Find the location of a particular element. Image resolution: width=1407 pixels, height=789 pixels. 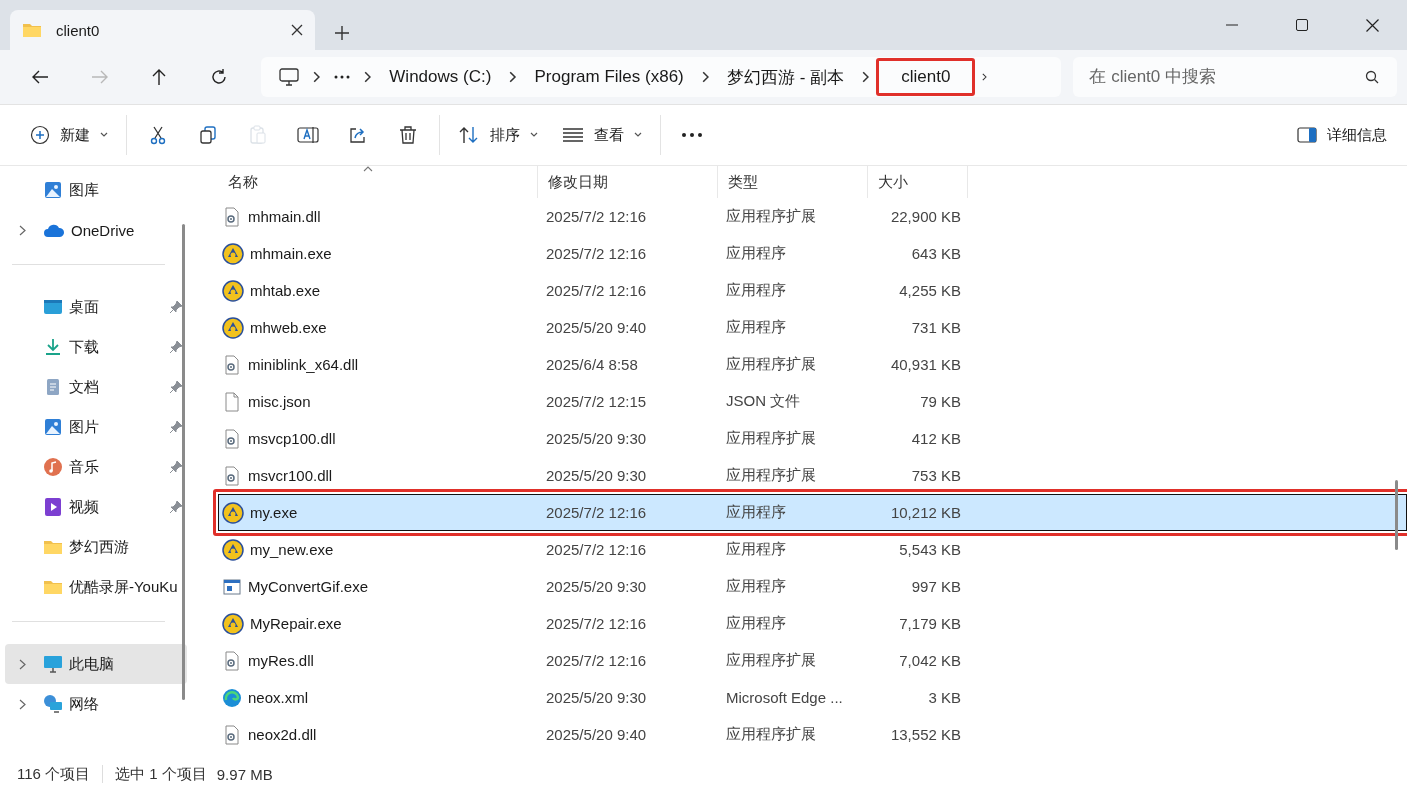

file-row: msvcp100.dll 2025/5/20 9:30 应用程序扩展 412 KB is located at coordinates (812, 438).